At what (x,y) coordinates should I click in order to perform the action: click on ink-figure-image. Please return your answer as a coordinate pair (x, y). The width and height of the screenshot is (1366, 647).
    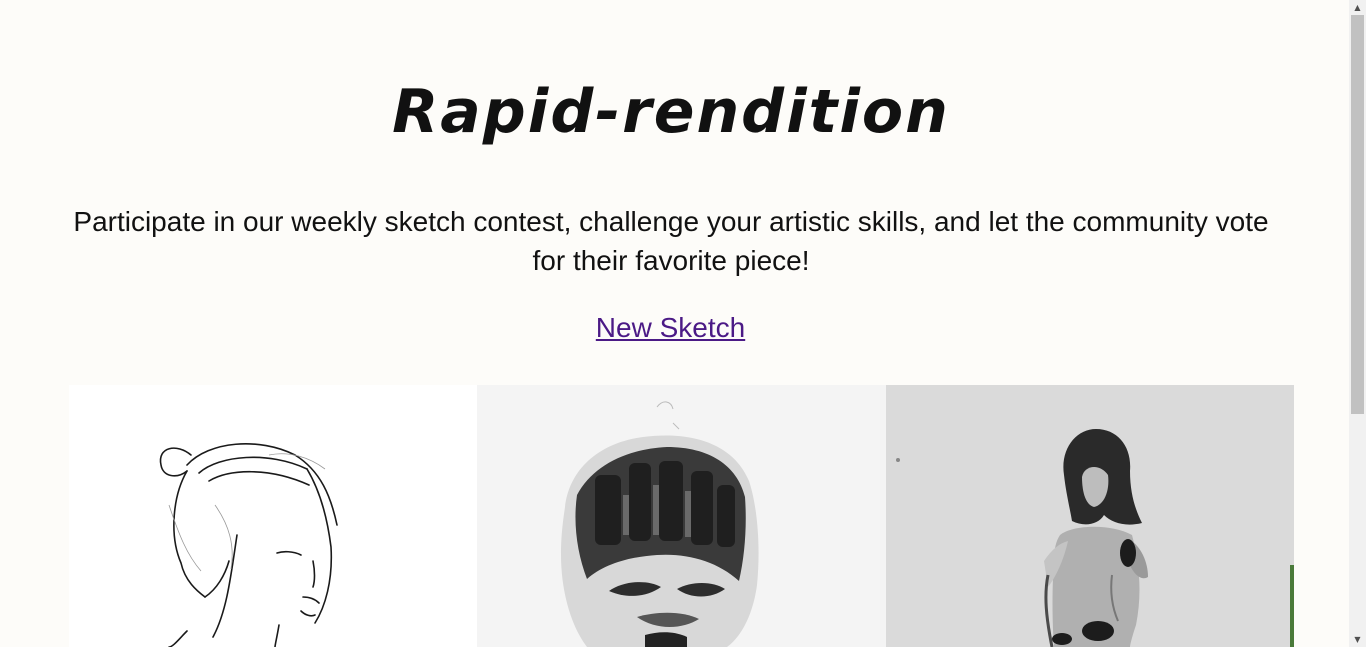
    Looking at the image, I should click on (1089, 516).